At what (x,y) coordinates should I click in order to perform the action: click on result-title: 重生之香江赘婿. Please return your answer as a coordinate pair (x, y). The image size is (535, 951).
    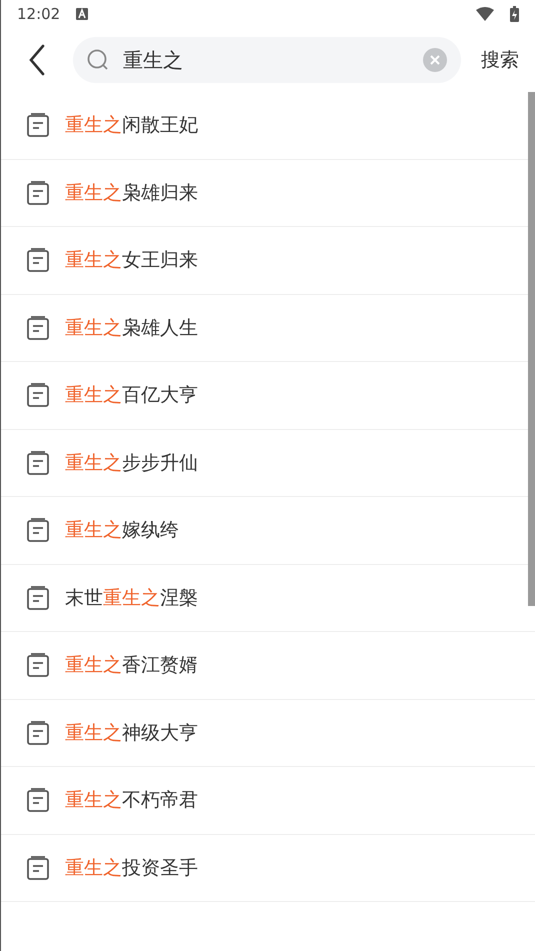
    Looking at the image, I should click on (131, 665).